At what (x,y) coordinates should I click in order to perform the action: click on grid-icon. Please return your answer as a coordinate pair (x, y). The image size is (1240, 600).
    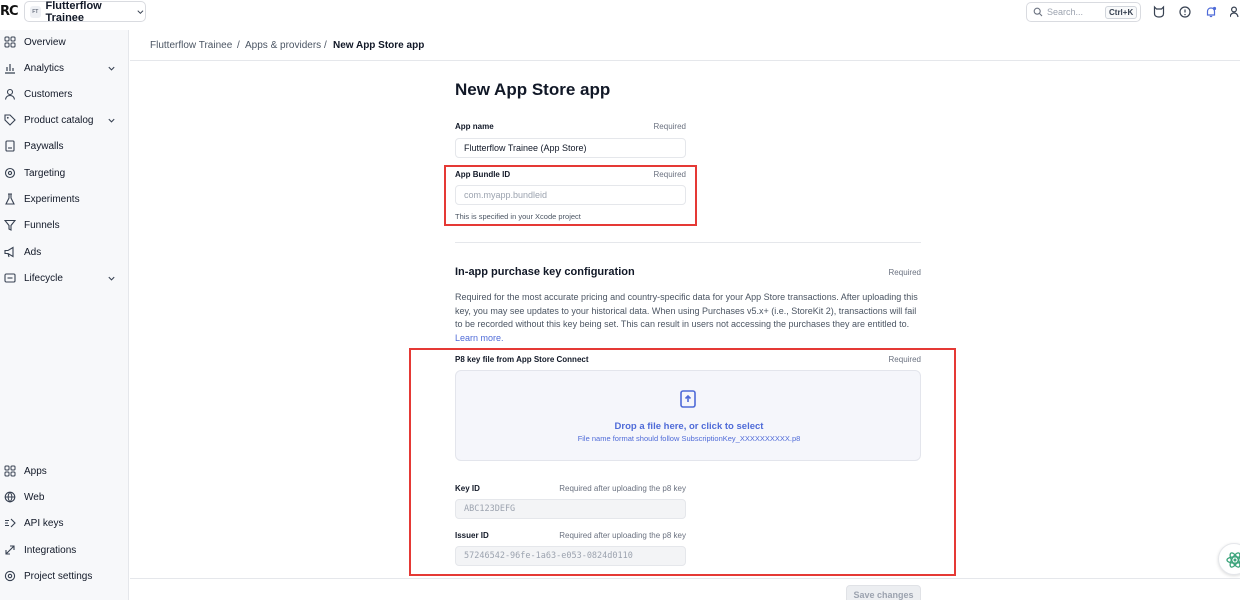
    Looking at the image, I should click on (10, 42).